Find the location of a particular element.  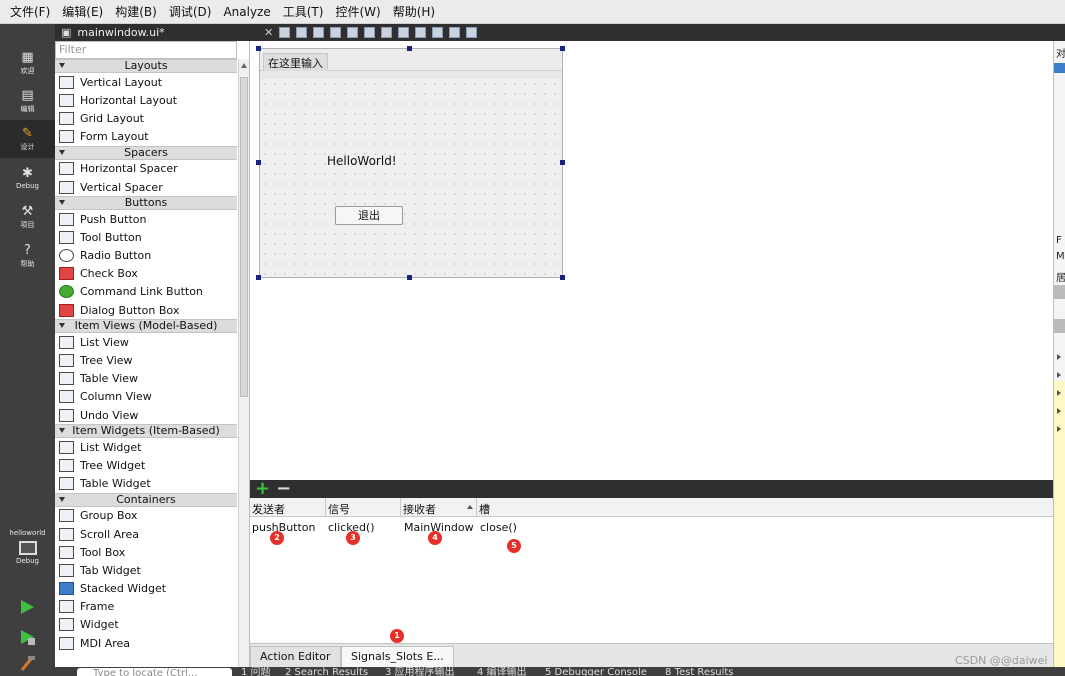

selected-object-row is located at coordinates (1059, 68).